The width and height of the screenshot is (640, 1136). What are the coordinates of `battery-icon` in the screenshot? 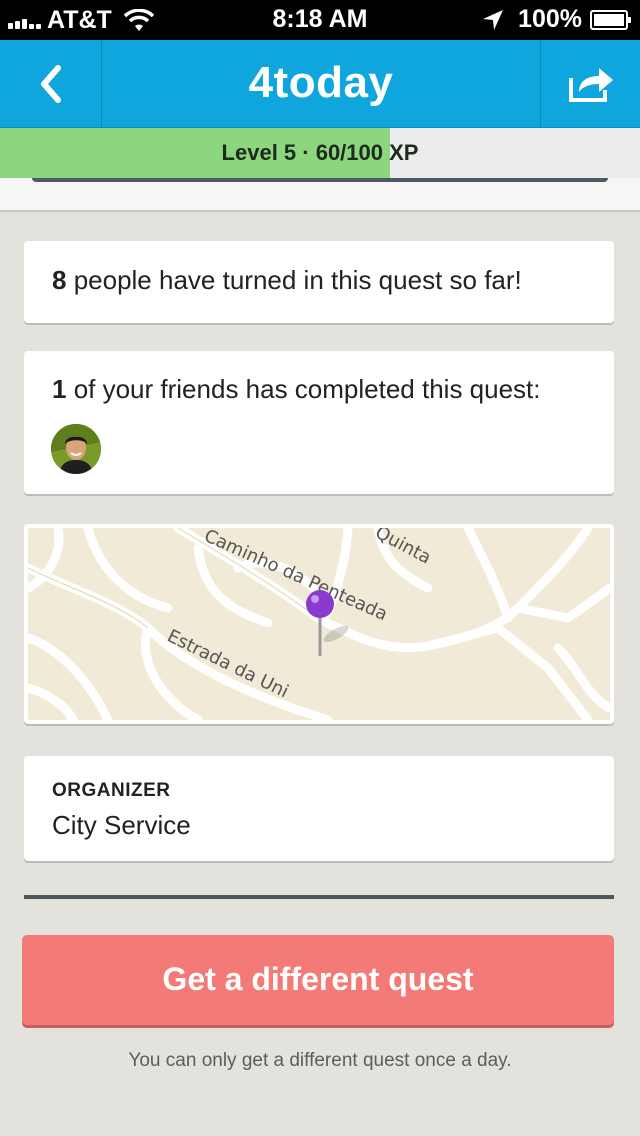 It's located at (610, 19).